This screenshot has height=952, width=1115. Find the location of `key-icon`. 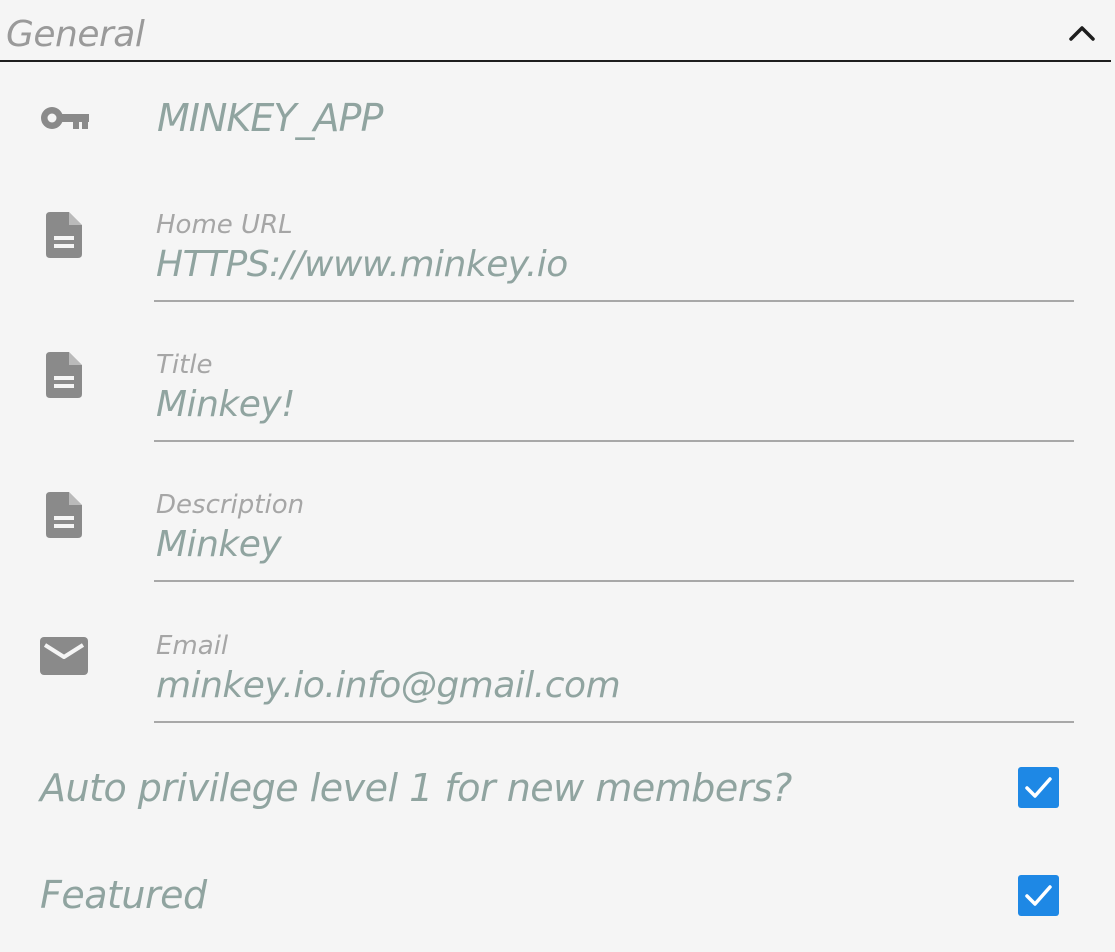

key-icon is located at coordinates (65, 118).